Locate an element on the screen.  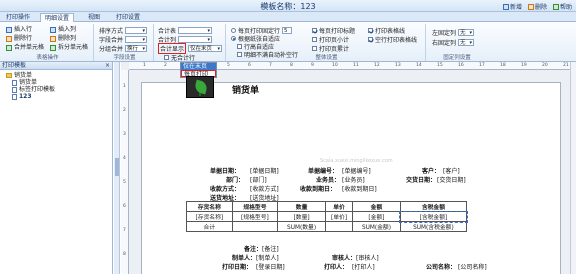
page-subtotal-checkbox is located at coordinates (314, 39).